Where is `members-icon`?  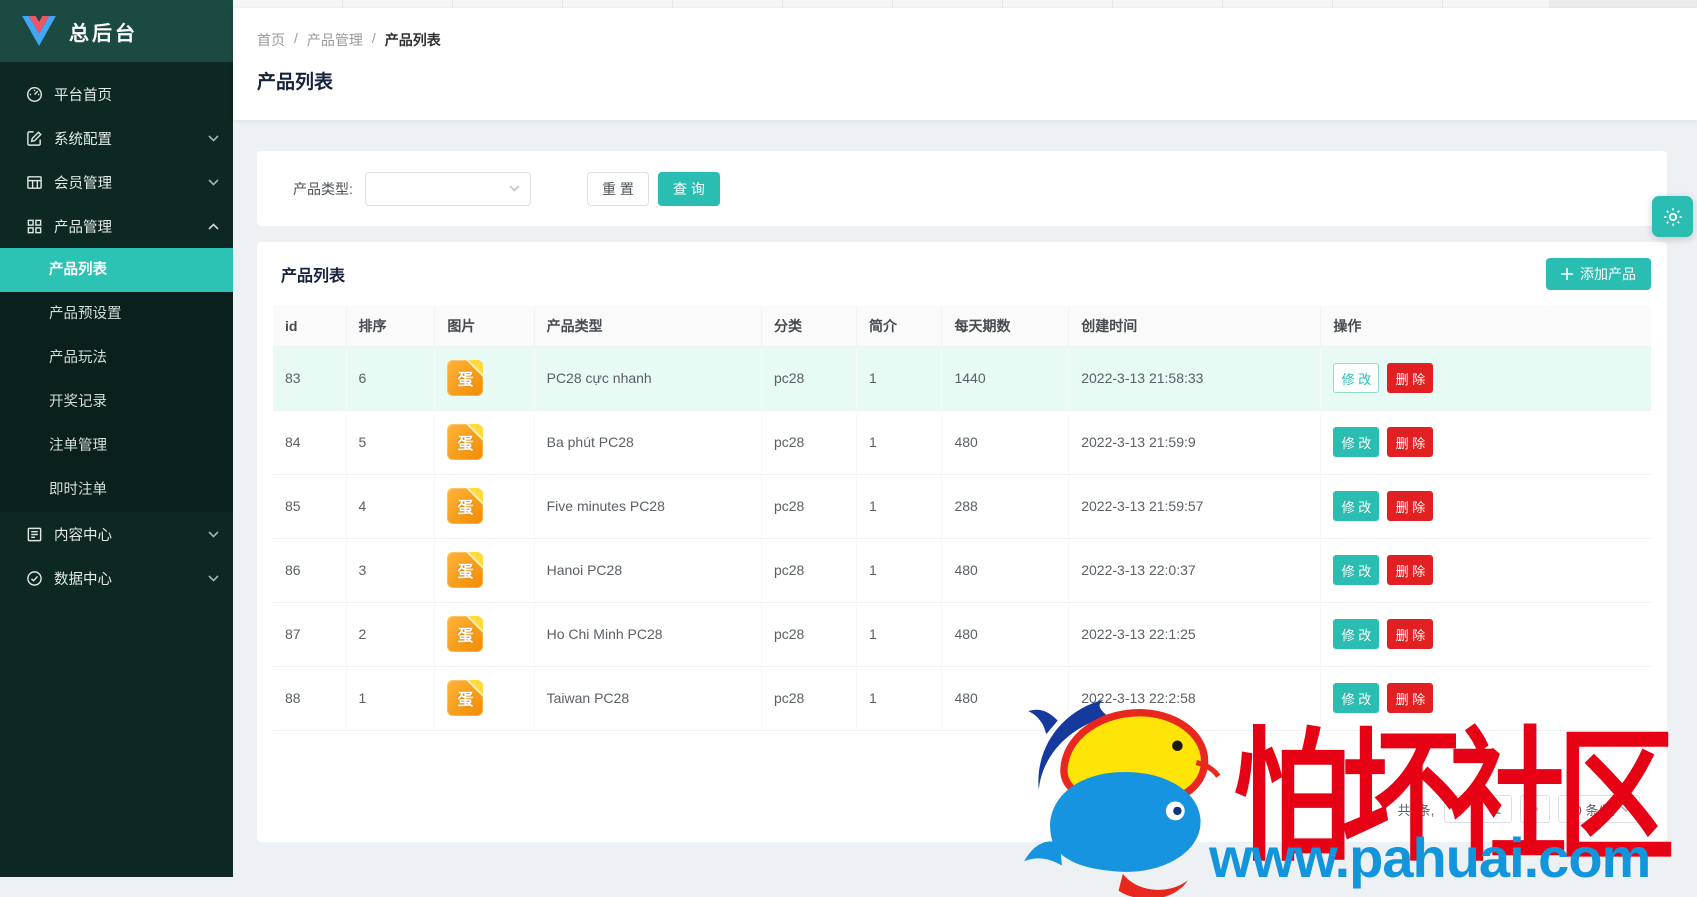
members-icon is located at coordinates (34, 182).